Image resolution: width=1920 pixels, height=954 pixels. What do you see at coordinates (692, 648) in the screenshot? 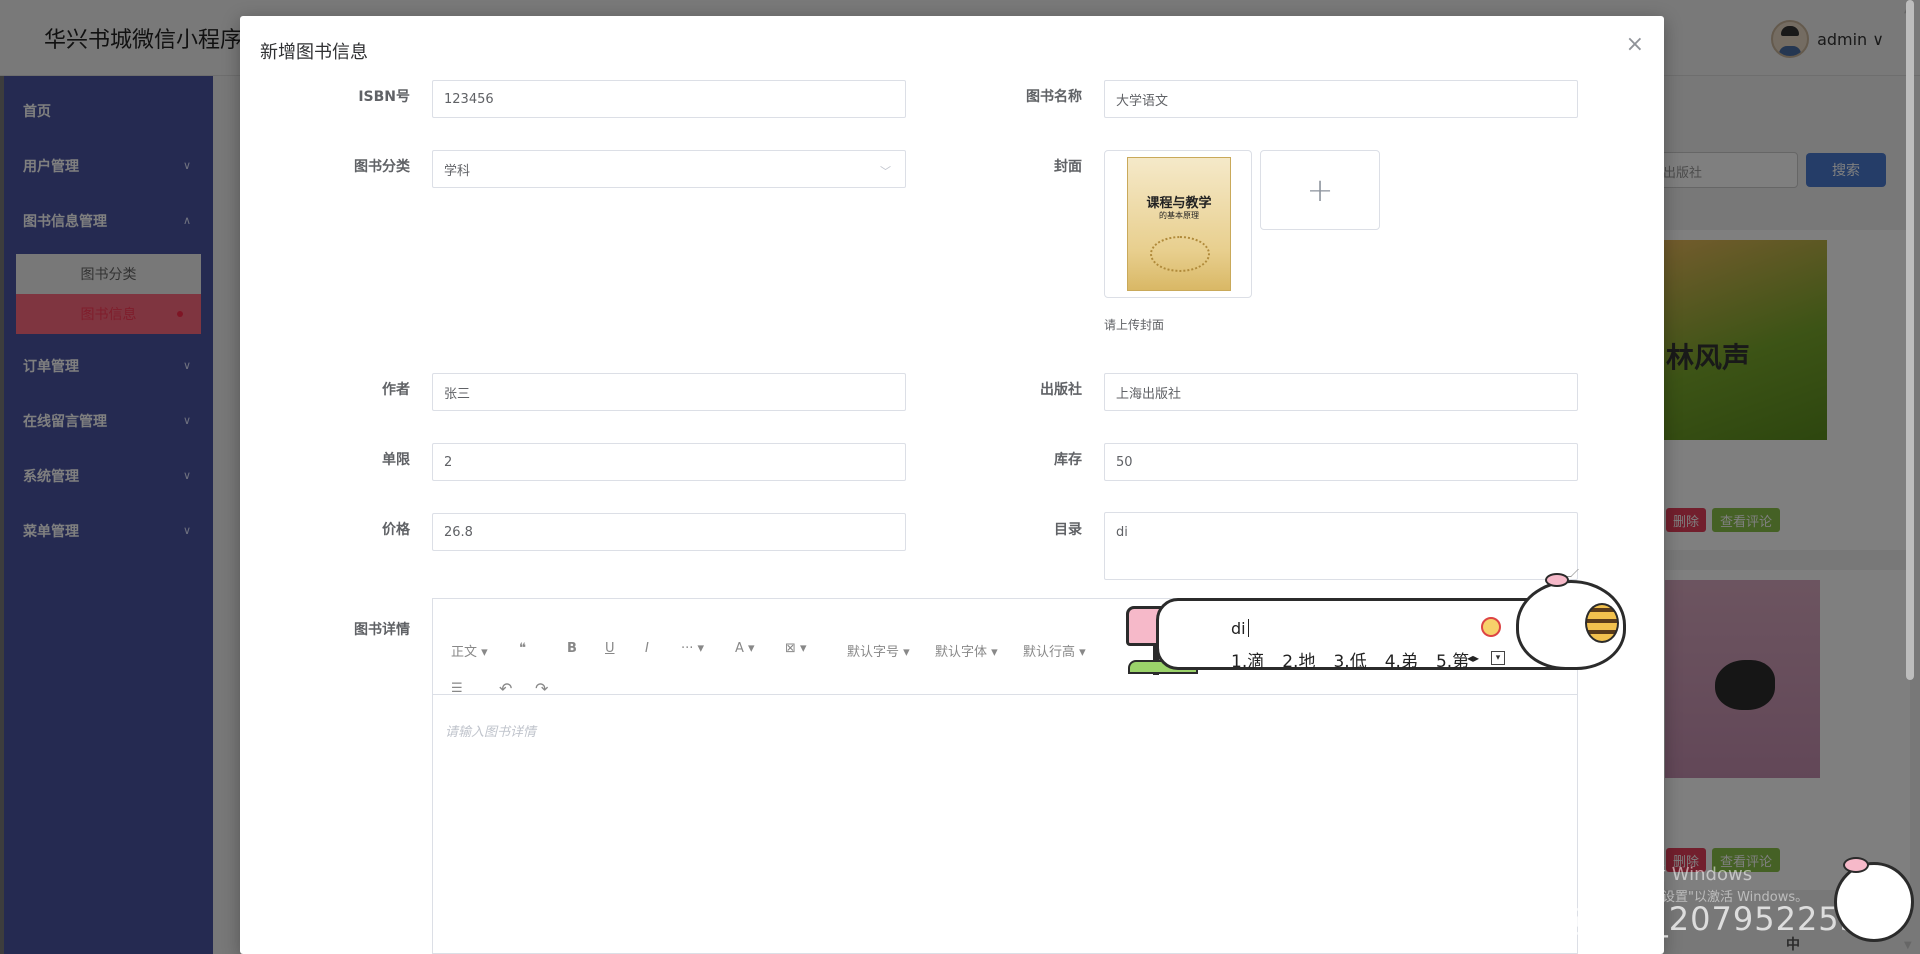
I see `more-icon: ··· ▾` at bounding box center [692, 648].